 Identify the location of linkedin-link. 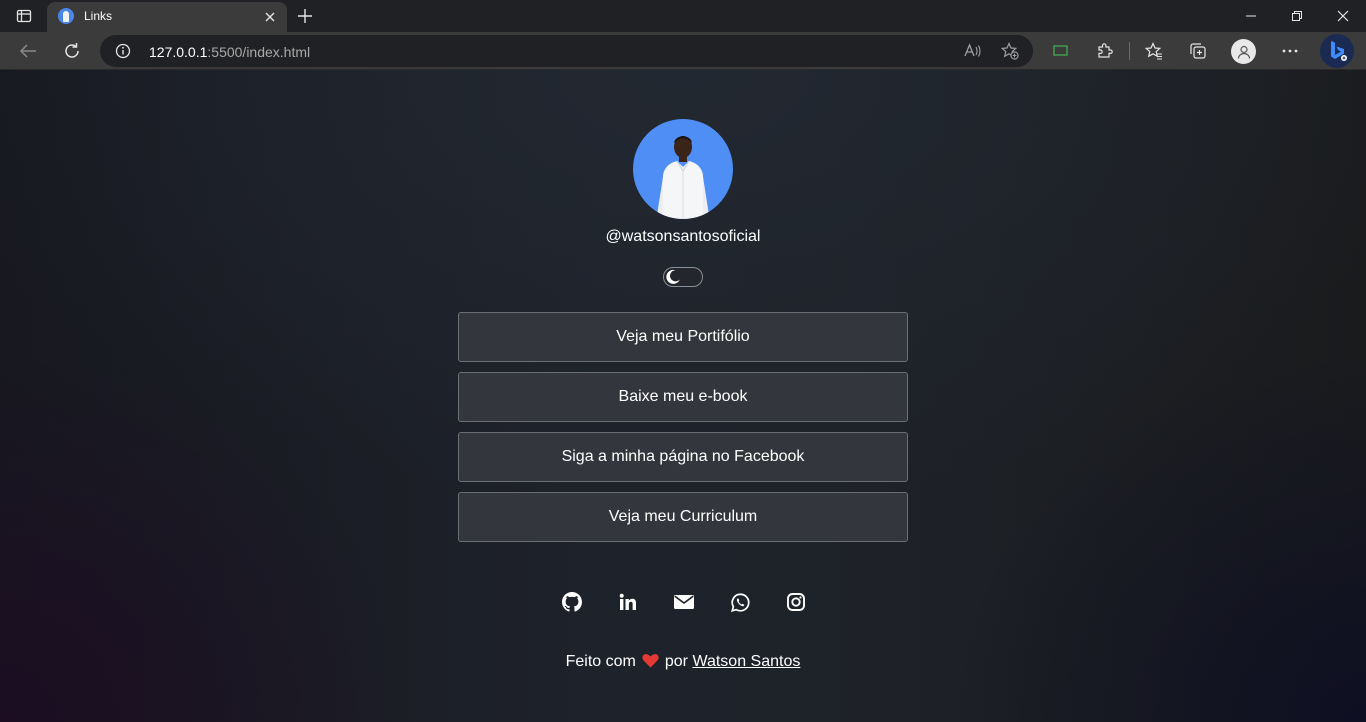
(628, 602).